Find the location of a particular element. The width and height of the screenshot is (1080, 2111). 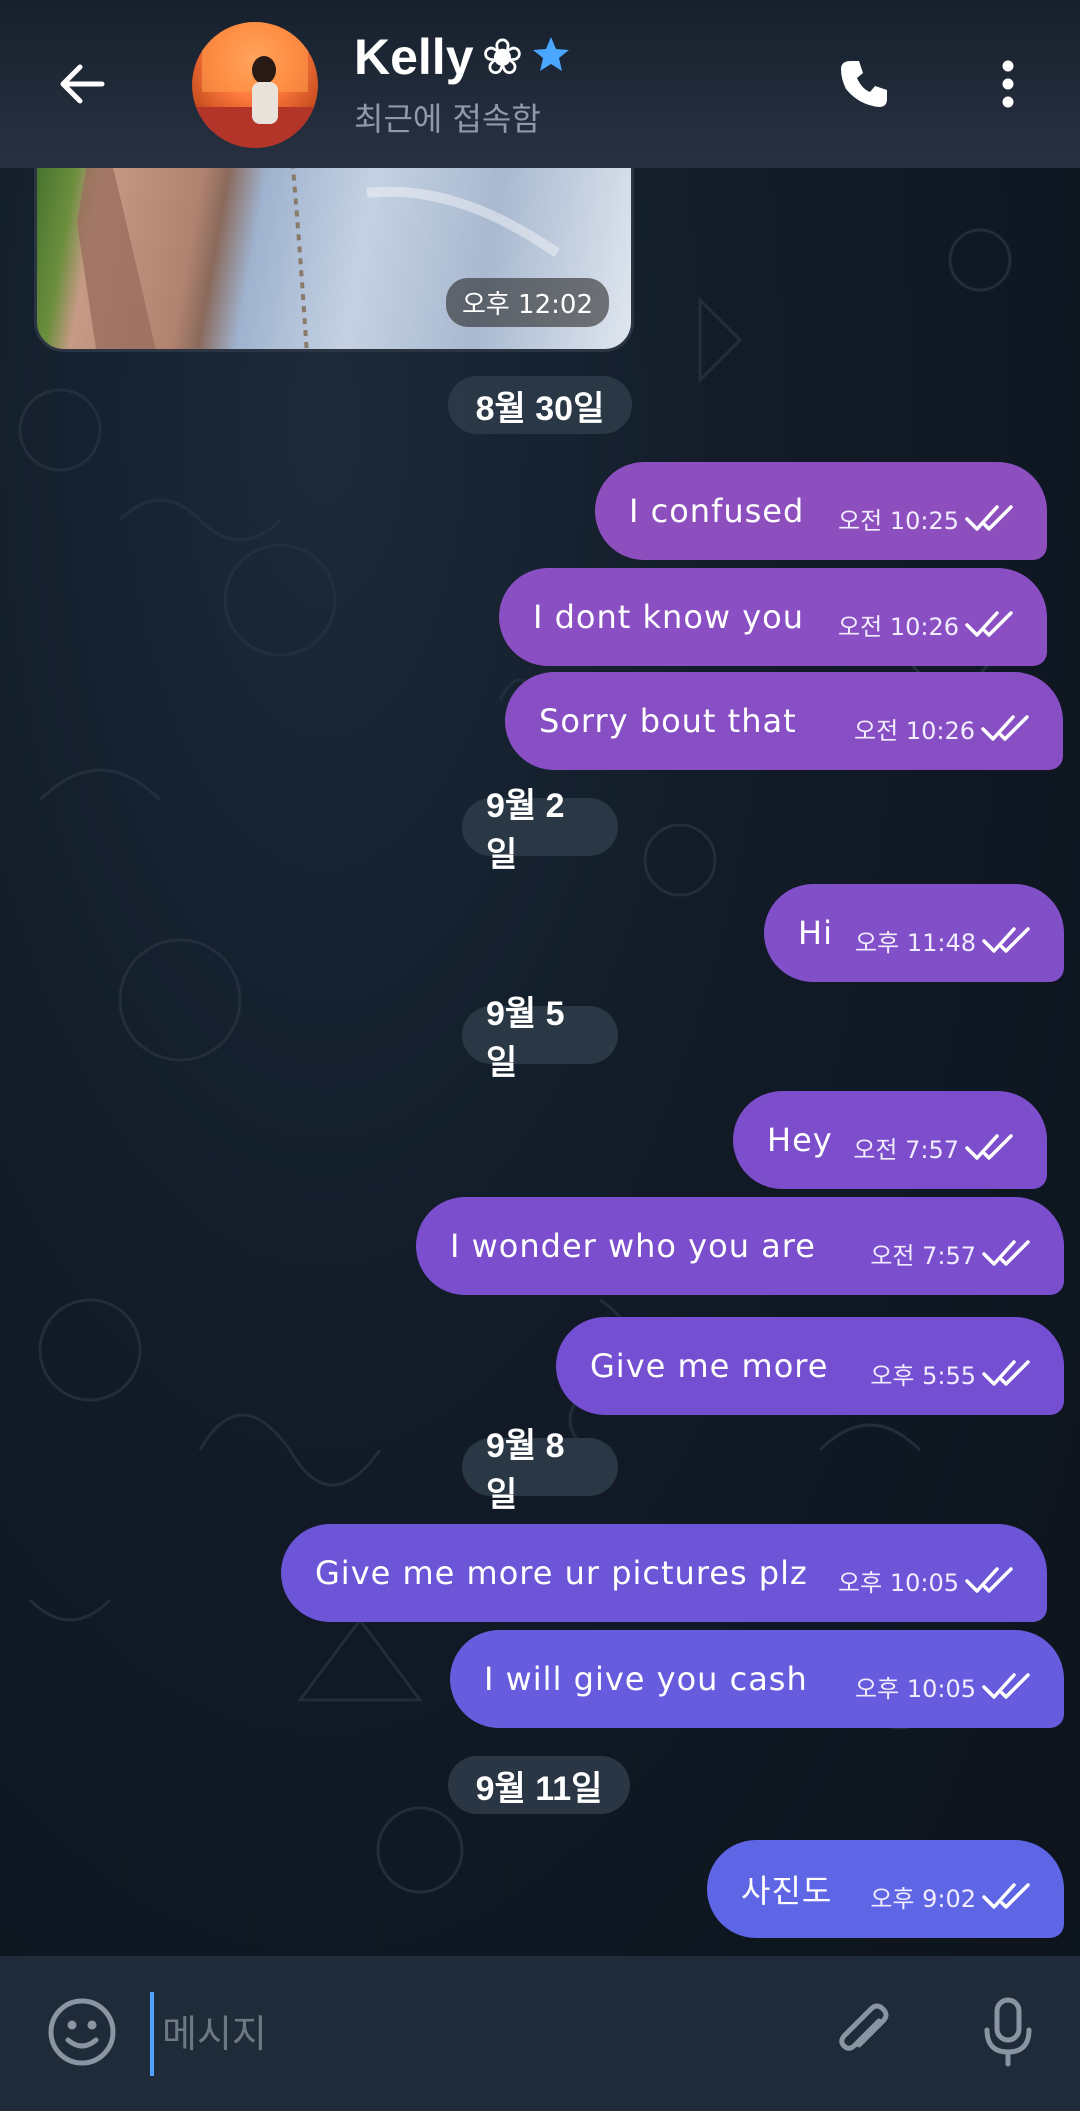

outgoing-message: Hi 오후 11:48 is located at coordinates (914, 933).